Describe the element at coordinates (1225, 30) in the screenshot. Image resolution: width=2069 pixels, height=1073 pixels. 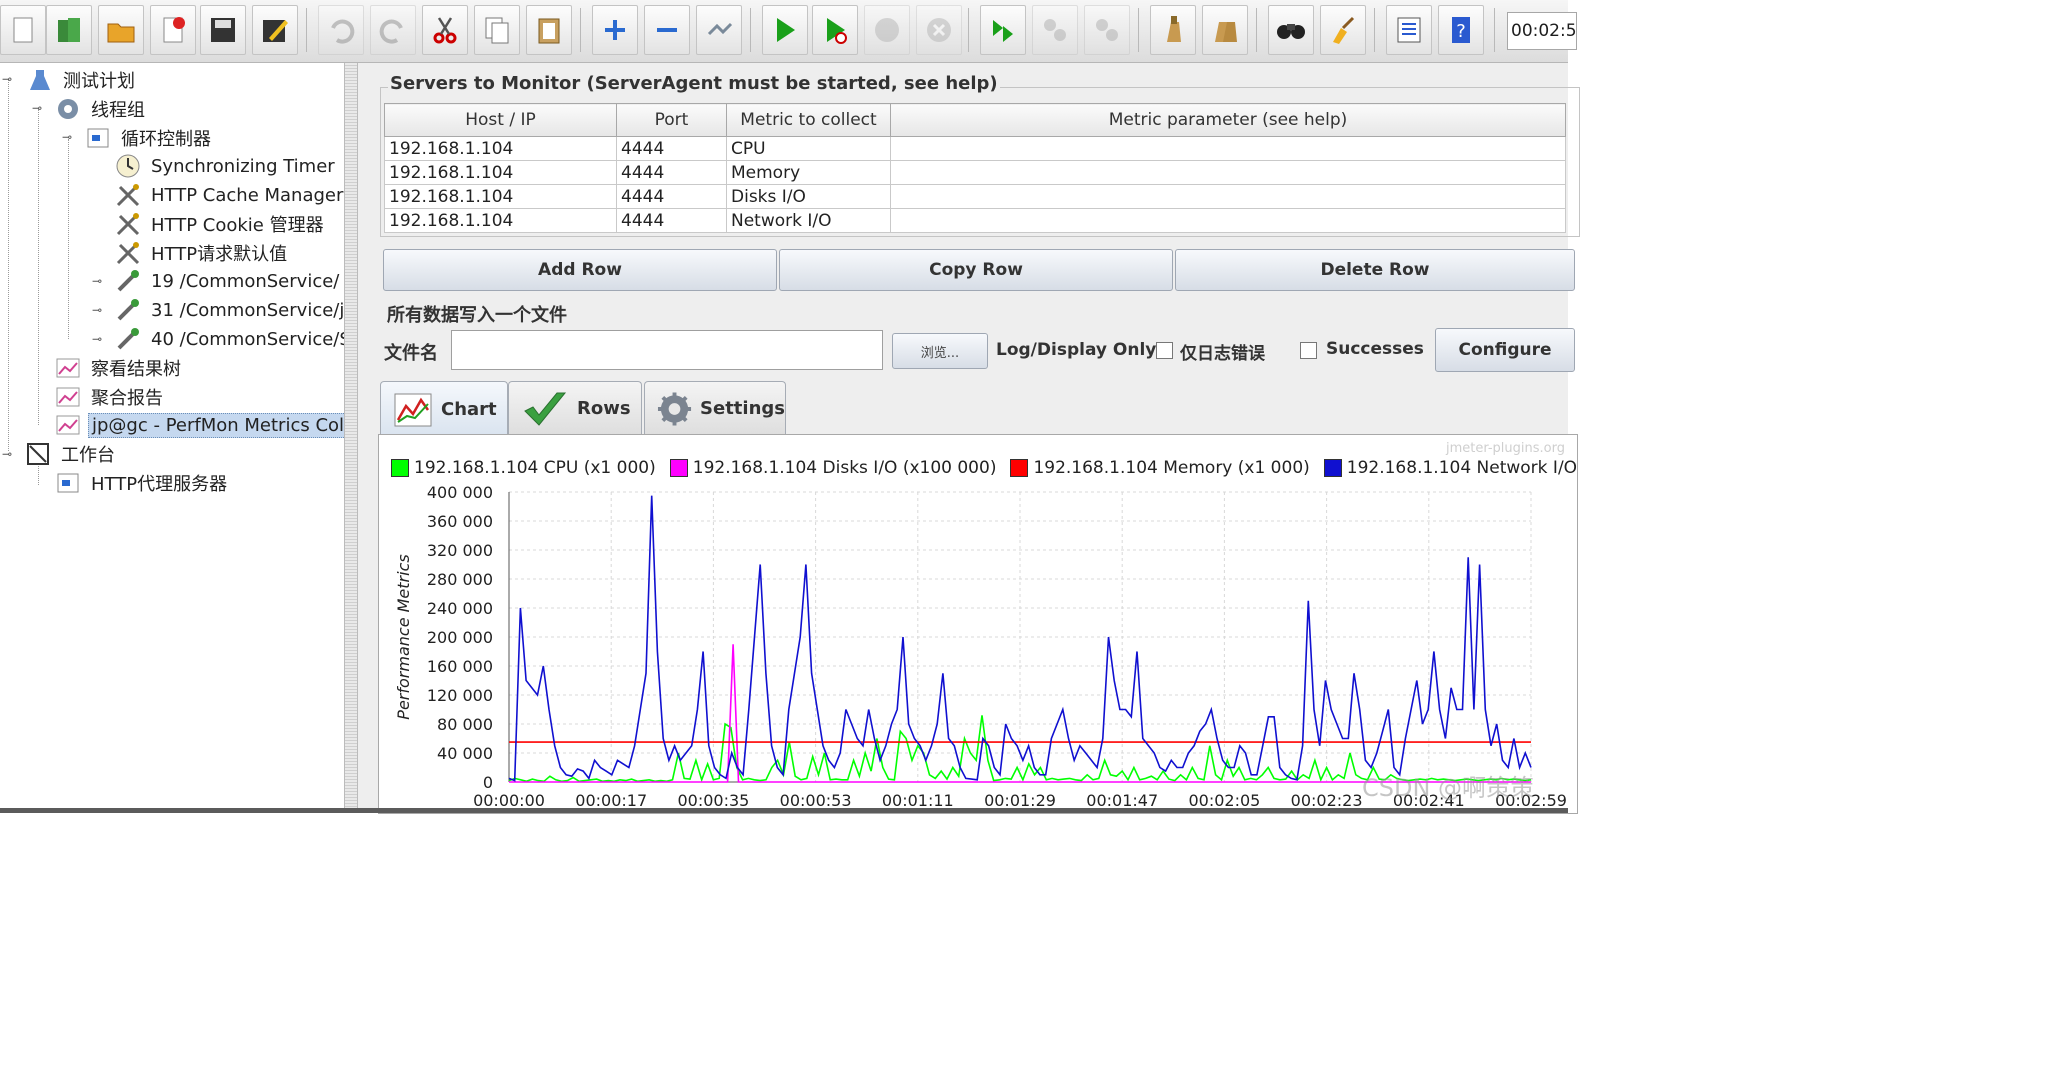
I see `clear-all-icon` at that location.